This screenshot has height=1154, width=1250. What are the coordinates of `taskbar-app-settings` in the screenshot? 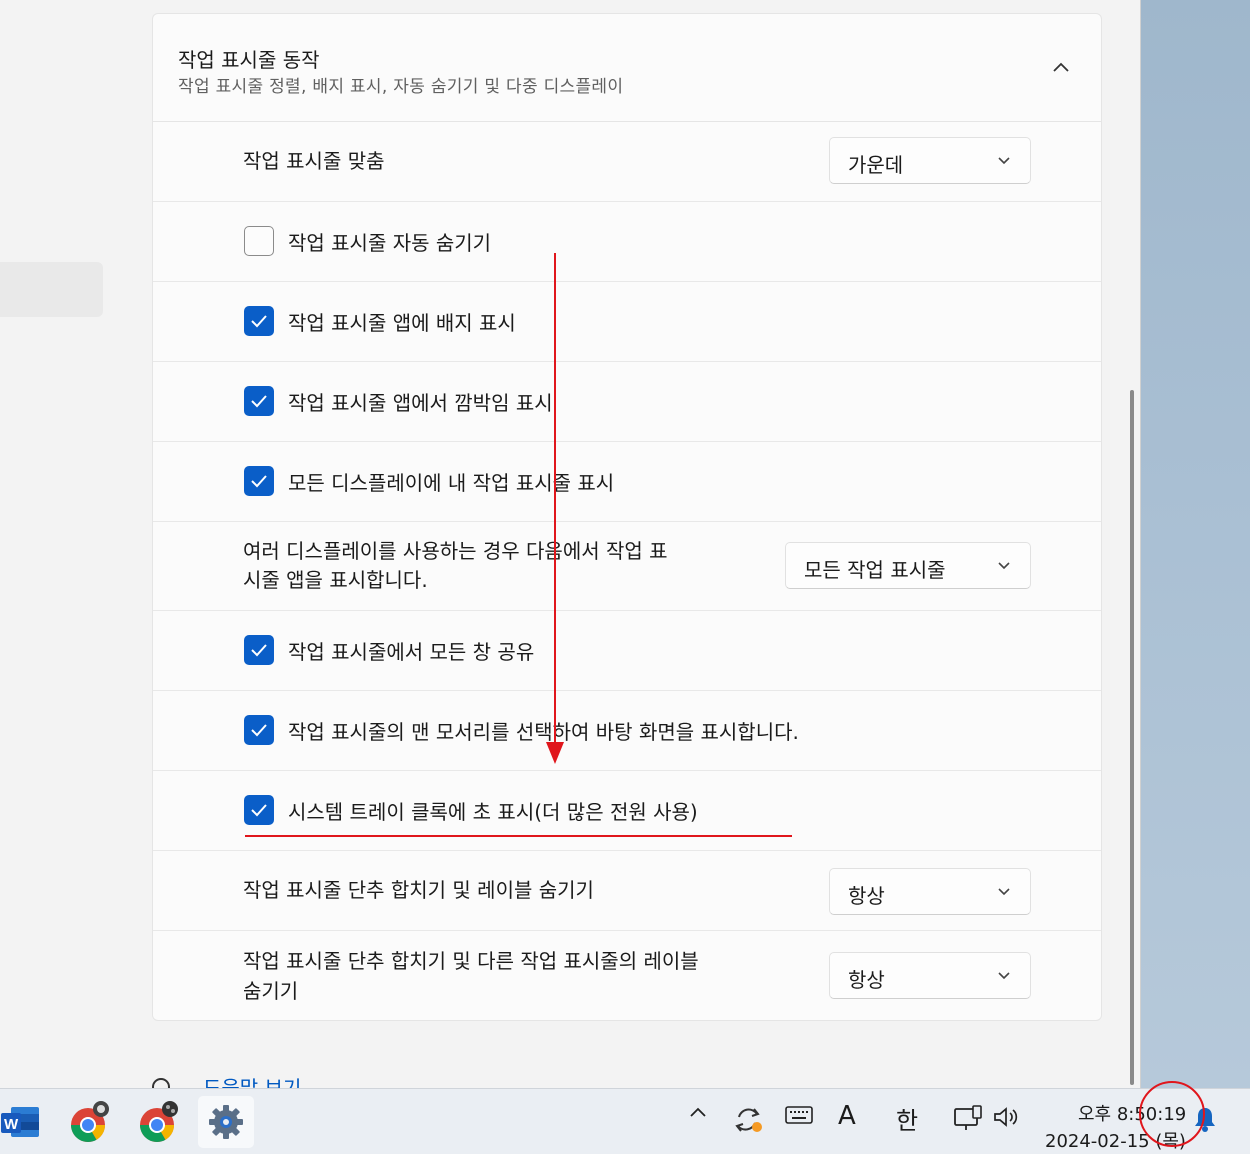 It's located at (226, 1122).